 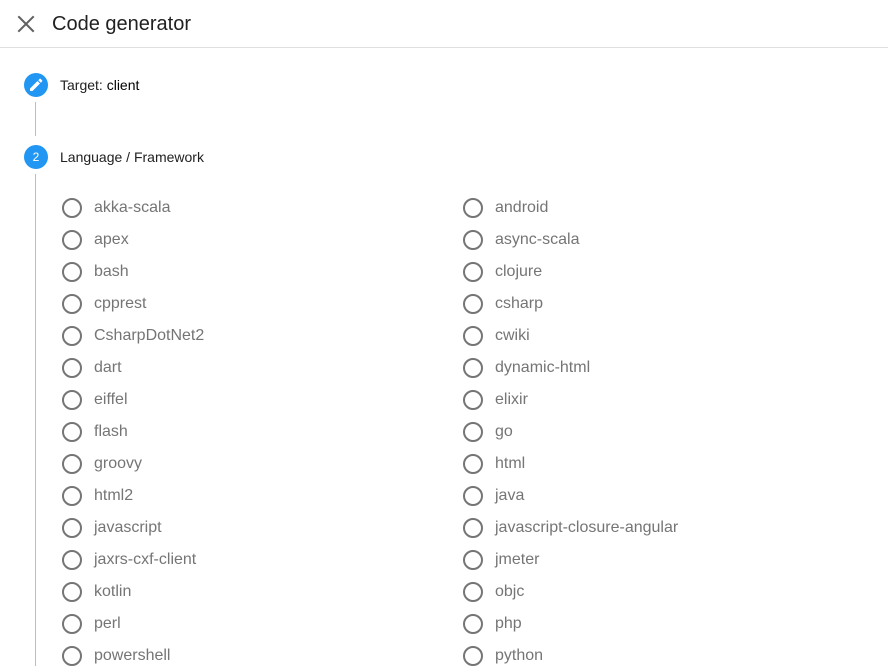 I want to click on language-option: csharp, so click(x=503, y=304).